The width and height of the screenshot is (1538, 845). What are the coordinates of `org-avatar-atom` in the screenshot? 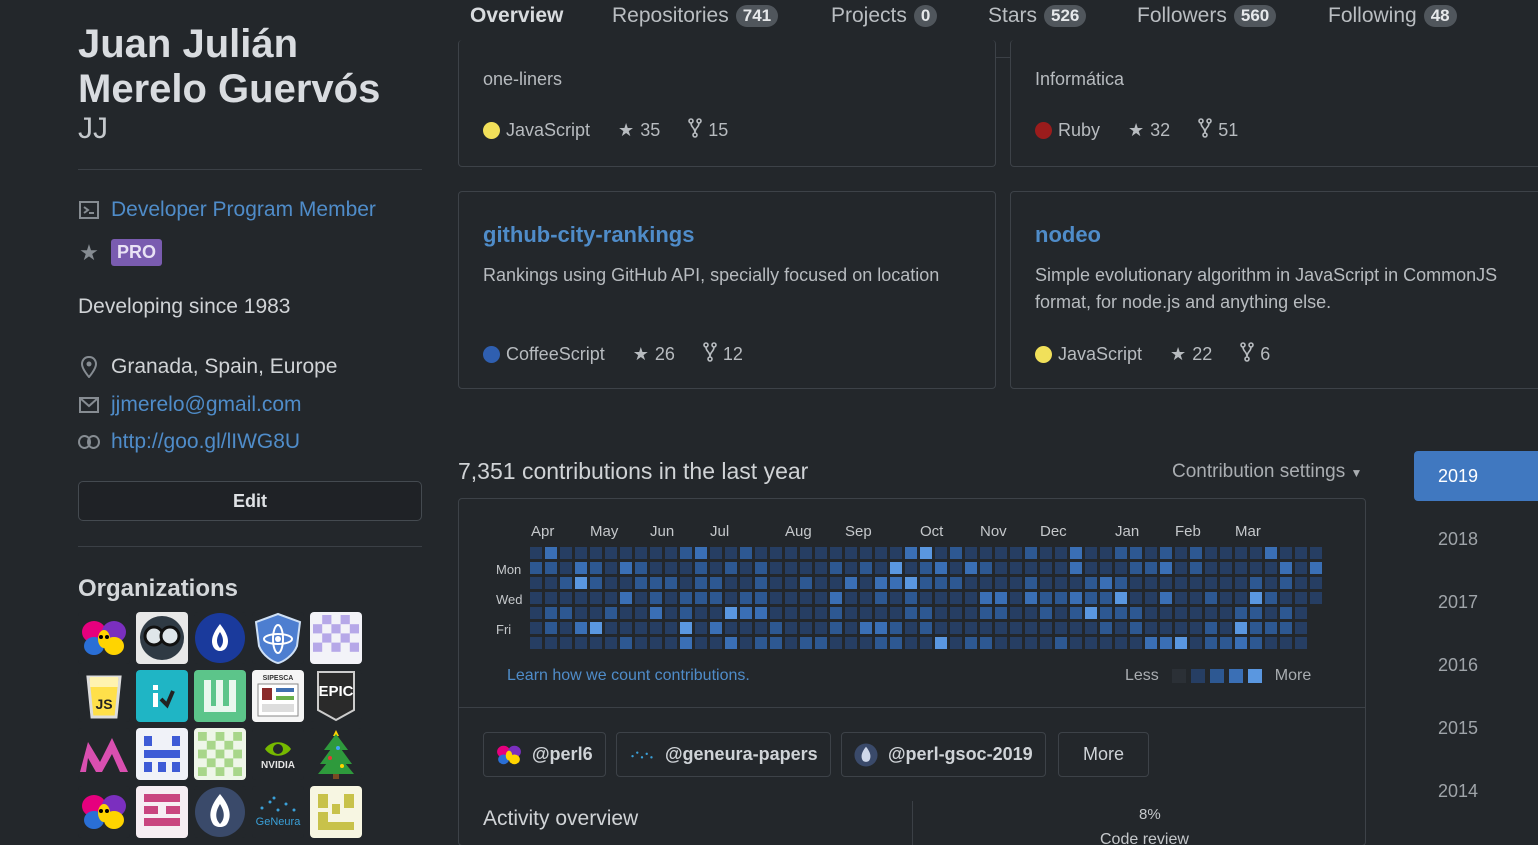 It's located at (278, 638).